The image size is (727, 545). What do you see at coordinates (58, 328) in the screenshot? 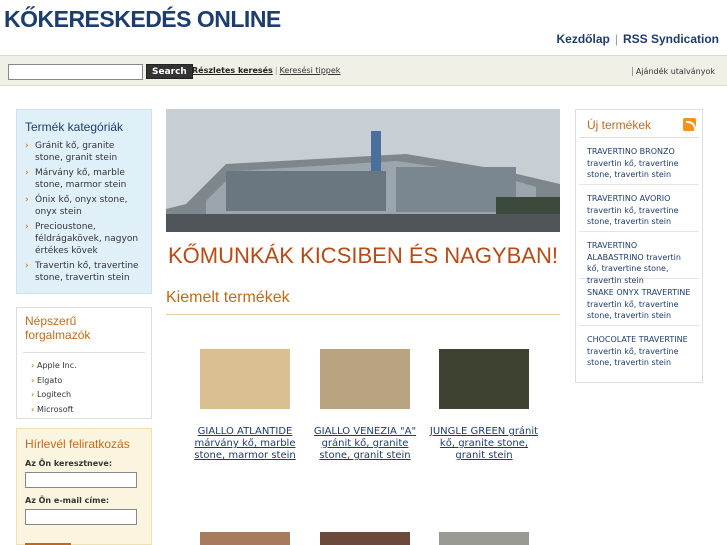
I see `brands-title: Népszerű forgalmazók` at bounding box center [58, 328].